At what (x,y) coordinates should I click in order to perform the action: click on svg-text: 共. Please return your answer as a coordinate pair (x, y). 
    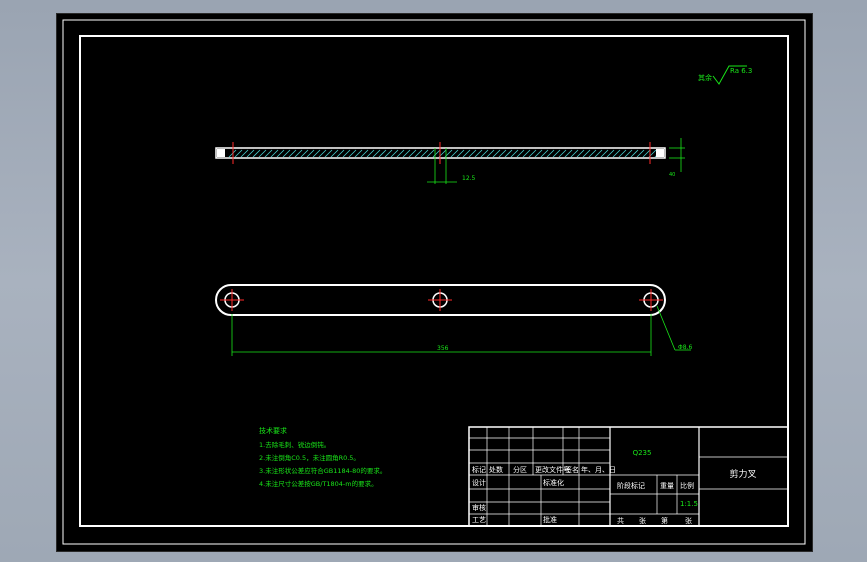
    Looking at the image, I should click on (620, 520).